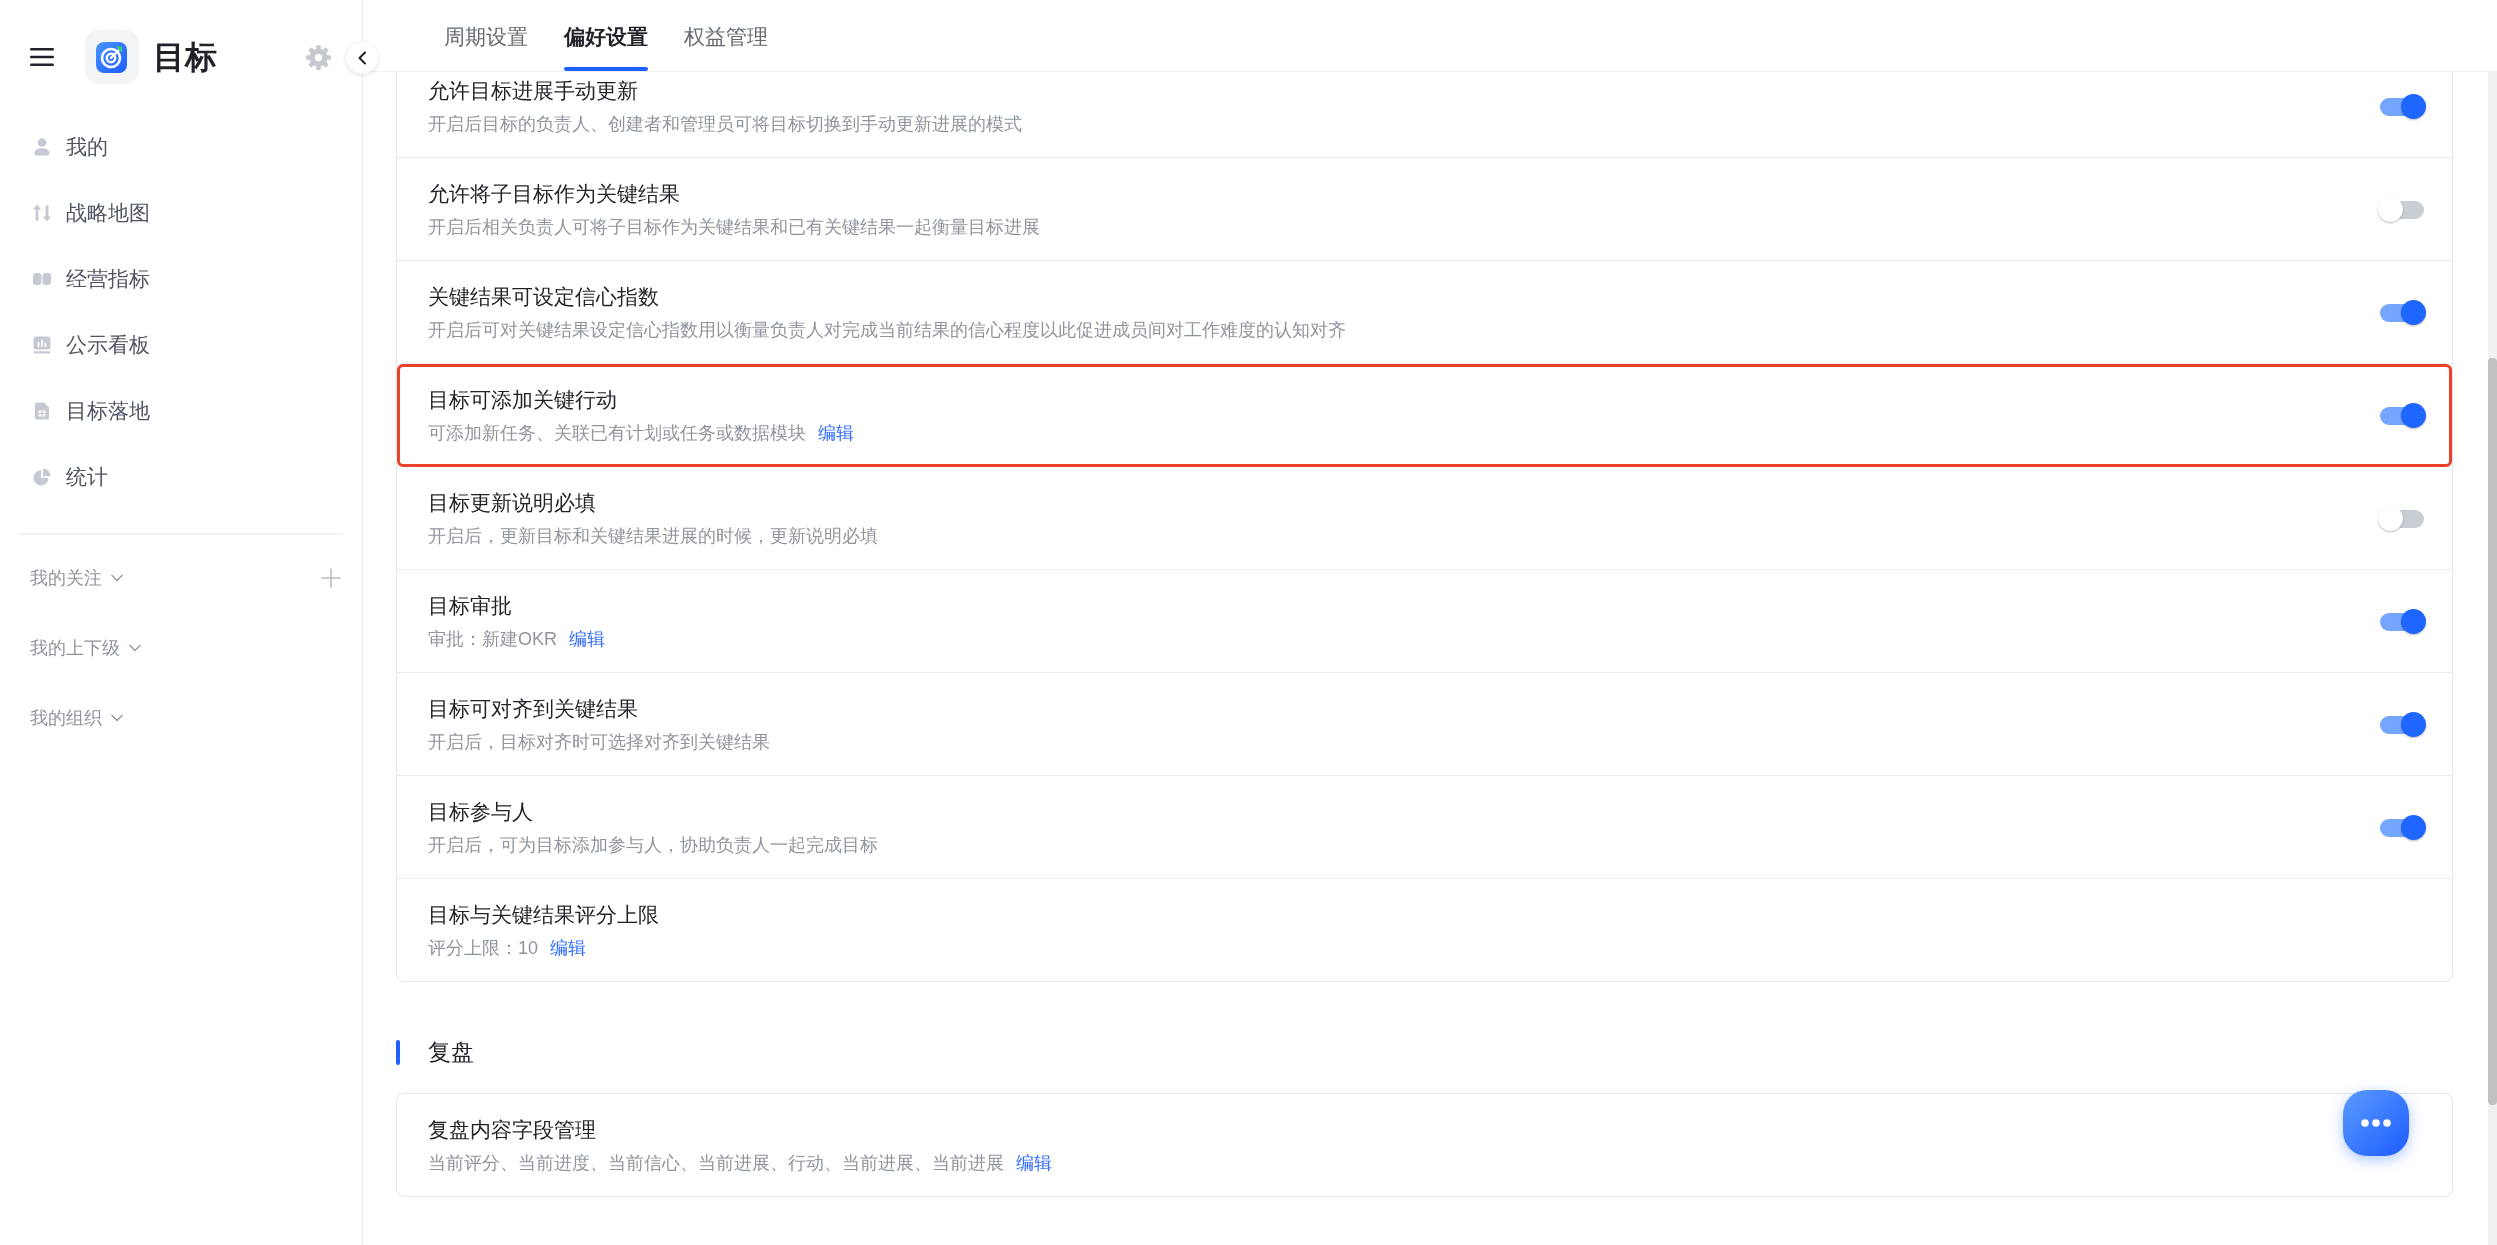 The width and height of the screenshot is (2497, 1245). Describe the element at coordinates (533, 91) in the screenshot. I see `setting-title: 允许目标进展手动更新` at that location.